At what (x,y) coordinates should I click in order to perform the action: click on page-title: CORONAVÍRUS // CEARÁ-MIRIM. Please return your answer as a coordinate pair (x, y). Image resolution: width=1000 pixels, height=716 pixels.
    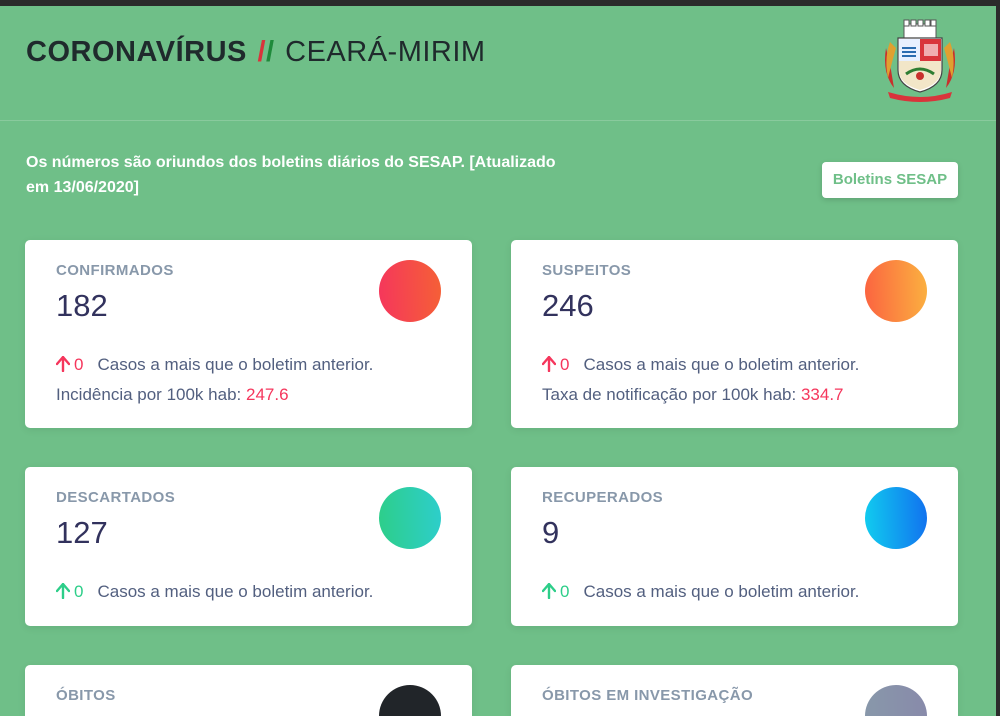
    Looking at the image, I should click on (256, 52).